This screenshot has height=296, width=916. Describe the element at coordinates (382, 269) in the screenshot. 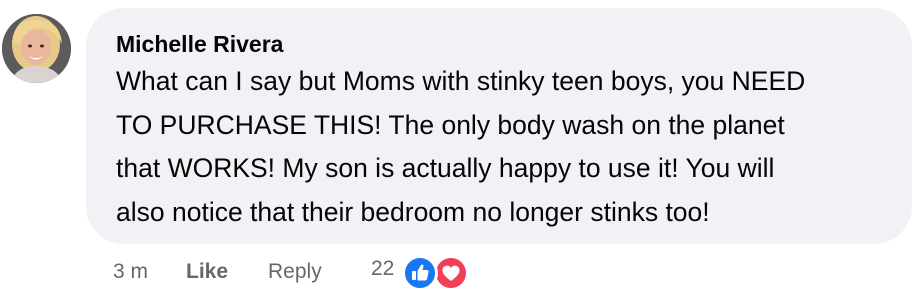

I see `reaction-count: 22` at that location.